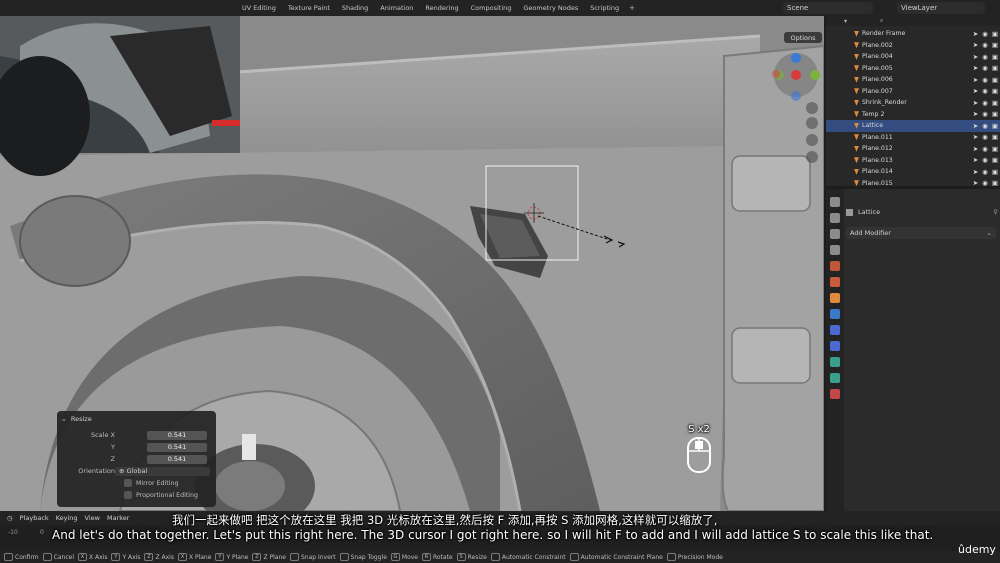  What do you see at coordinates (913, 138) in the screenshot?
I see `outliner-row: Plane.011 ➤ ◉ ▣` at bounding box center [913, 138].